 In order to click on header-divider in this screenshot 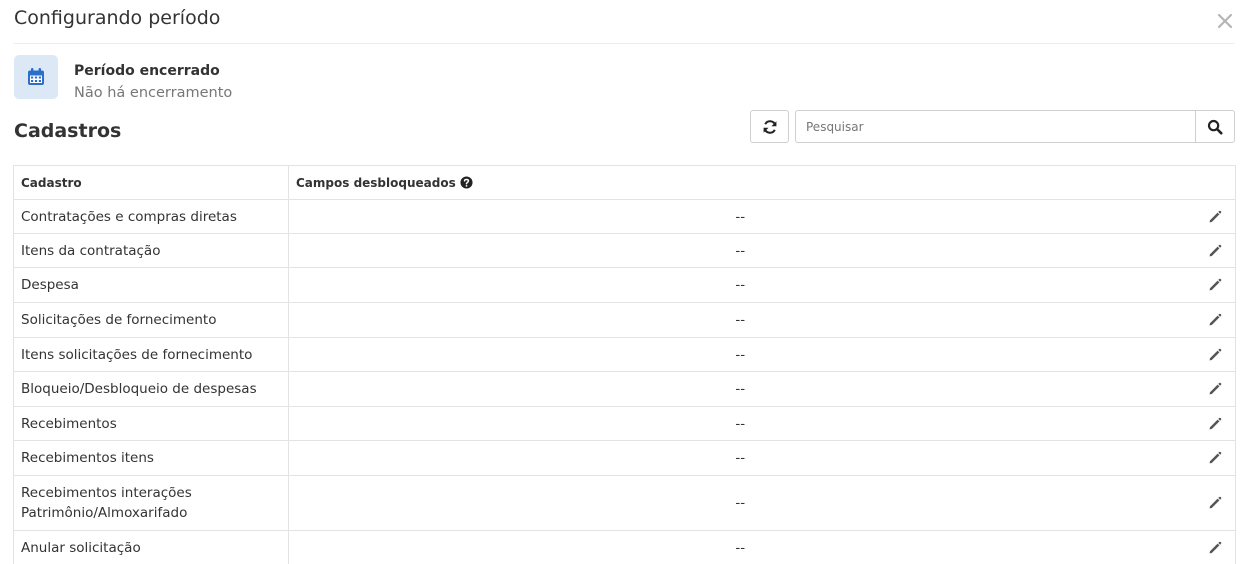, I will do `click(624, 43)`.